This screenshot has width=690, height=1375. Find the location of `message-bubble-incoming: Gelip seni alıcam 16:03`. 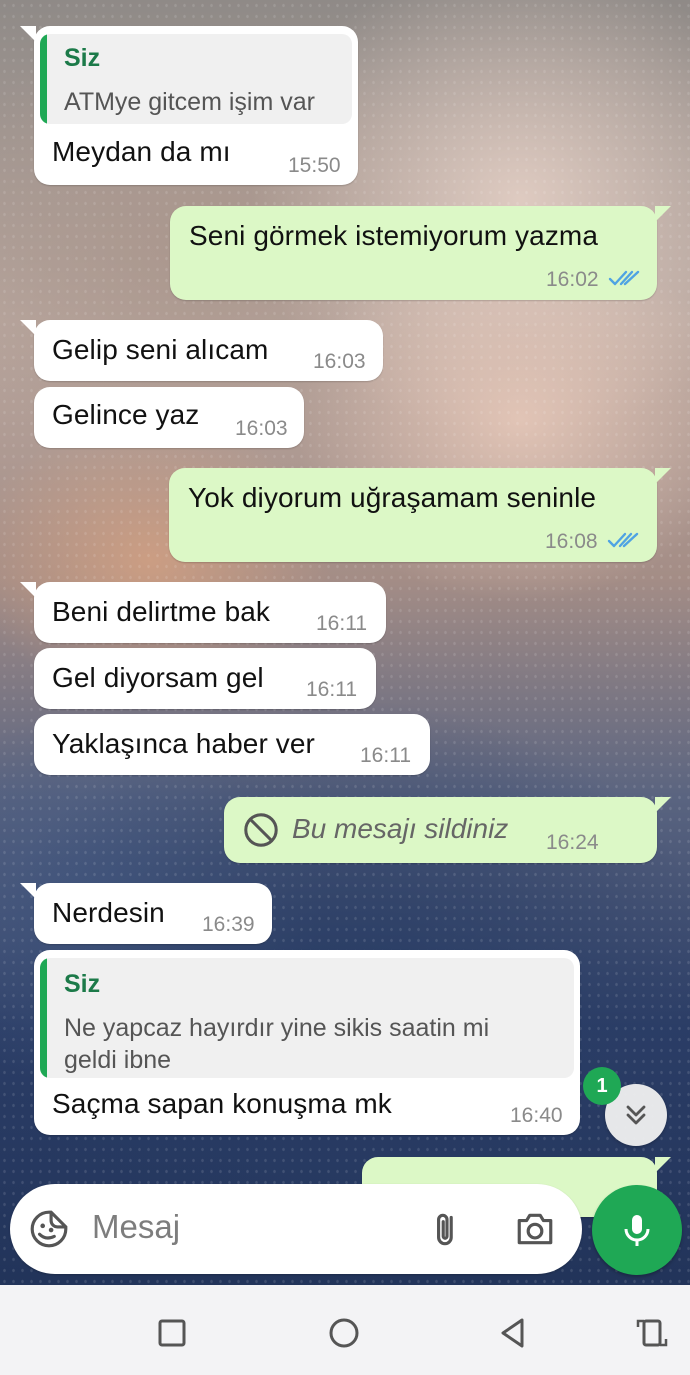

message-bubble-incoming: Gelip seni alıcam 16:03 is located at coordinates (201, 350).